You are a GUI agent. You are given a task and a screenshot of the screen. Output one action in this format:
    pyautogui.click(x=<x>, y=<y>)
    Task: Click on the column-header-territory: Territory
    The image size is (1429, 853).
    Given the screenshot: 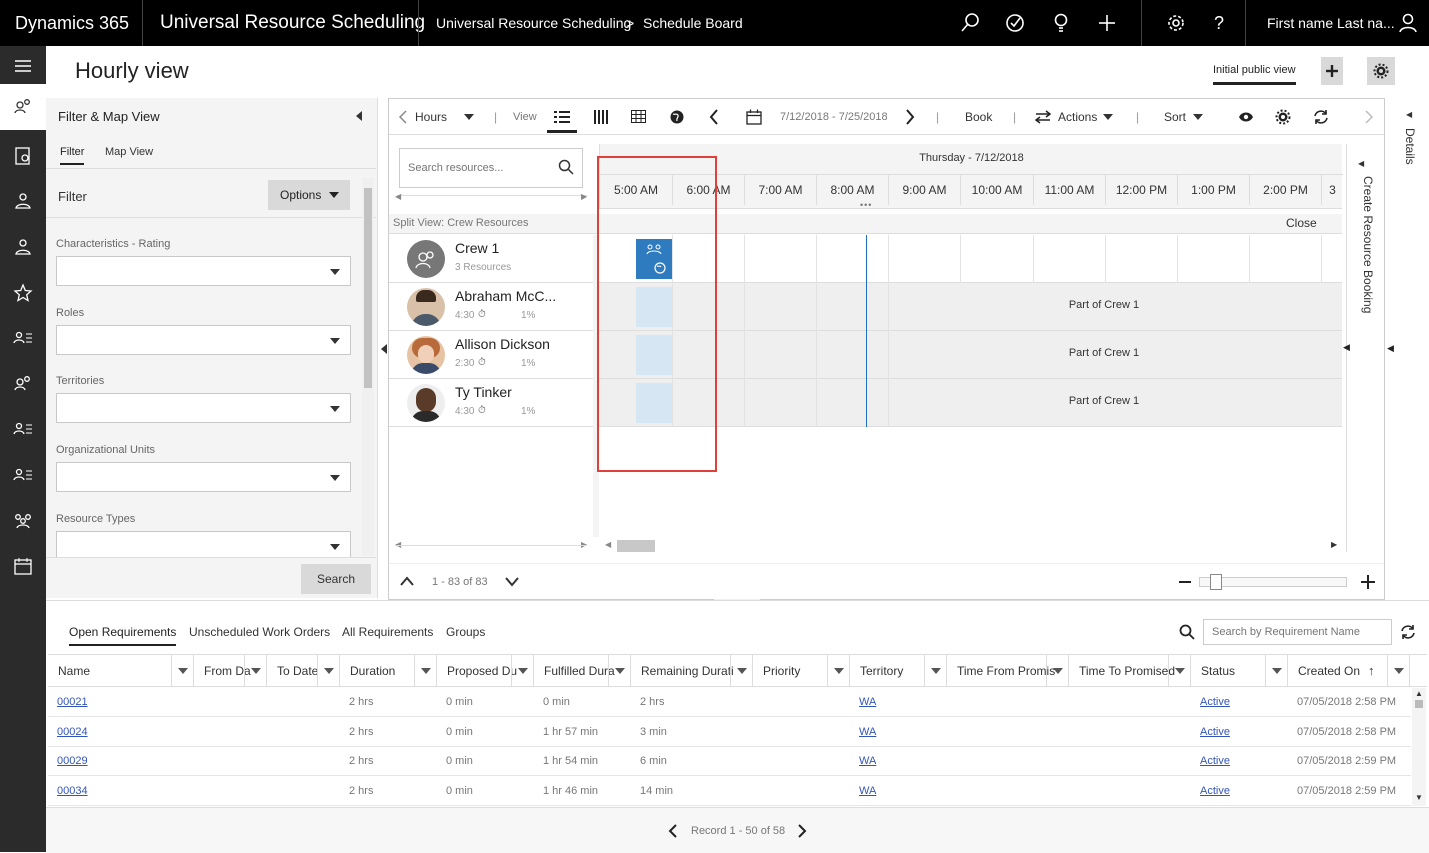 What is the action you would take?
    pyautogui.click(x=898, y=671)
    